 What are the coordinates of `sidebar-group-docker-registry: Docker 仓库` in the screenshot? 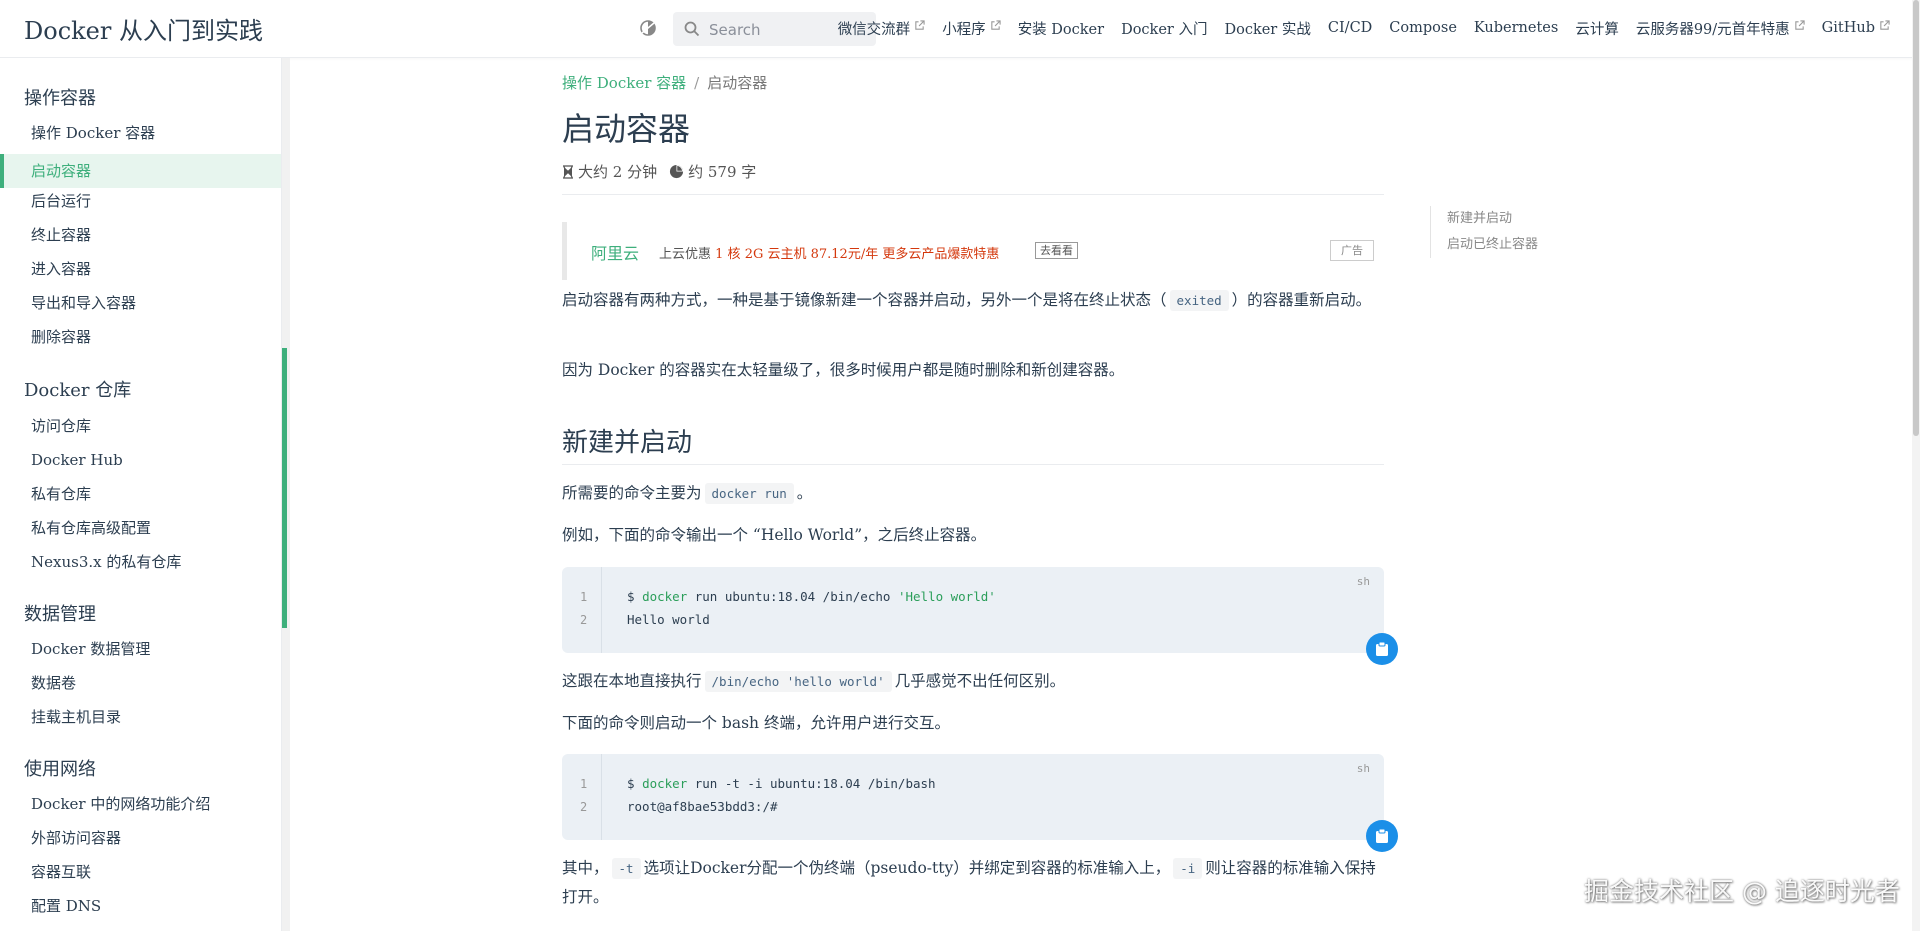 It's located at (77, 389).